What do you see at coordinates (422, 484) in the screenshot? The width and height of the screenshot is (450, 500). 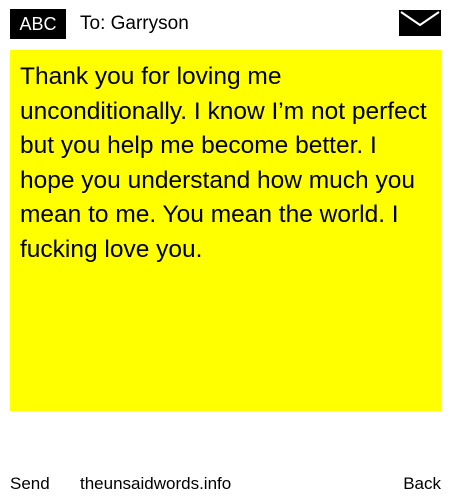 I see `back-button: Back` at bounding box center [422, 484].